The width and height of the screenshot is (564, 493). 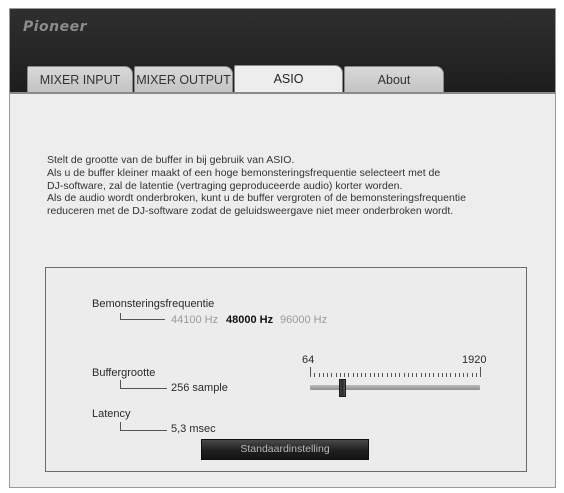 I want to click on buffer-max-label: 1920, so click(x=474, y=360).